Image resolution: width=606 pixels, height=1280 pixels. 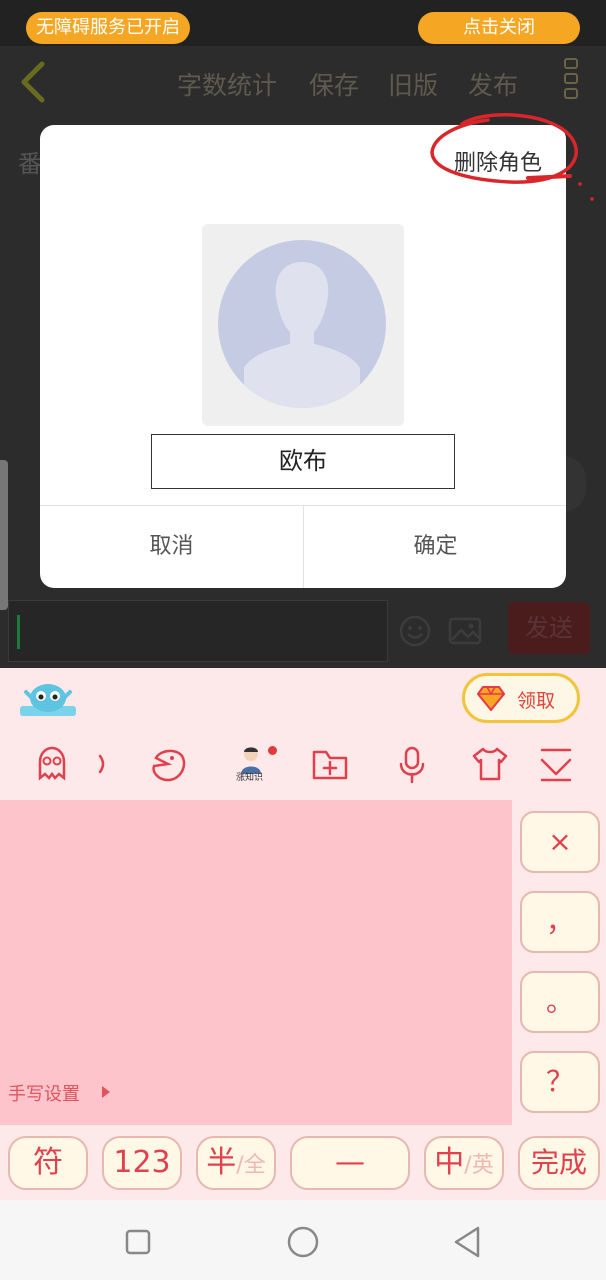 What do you see at coordinates (415, 631) in the screenshot?
I see `emoji-icon` at bounding box center [415, 631].